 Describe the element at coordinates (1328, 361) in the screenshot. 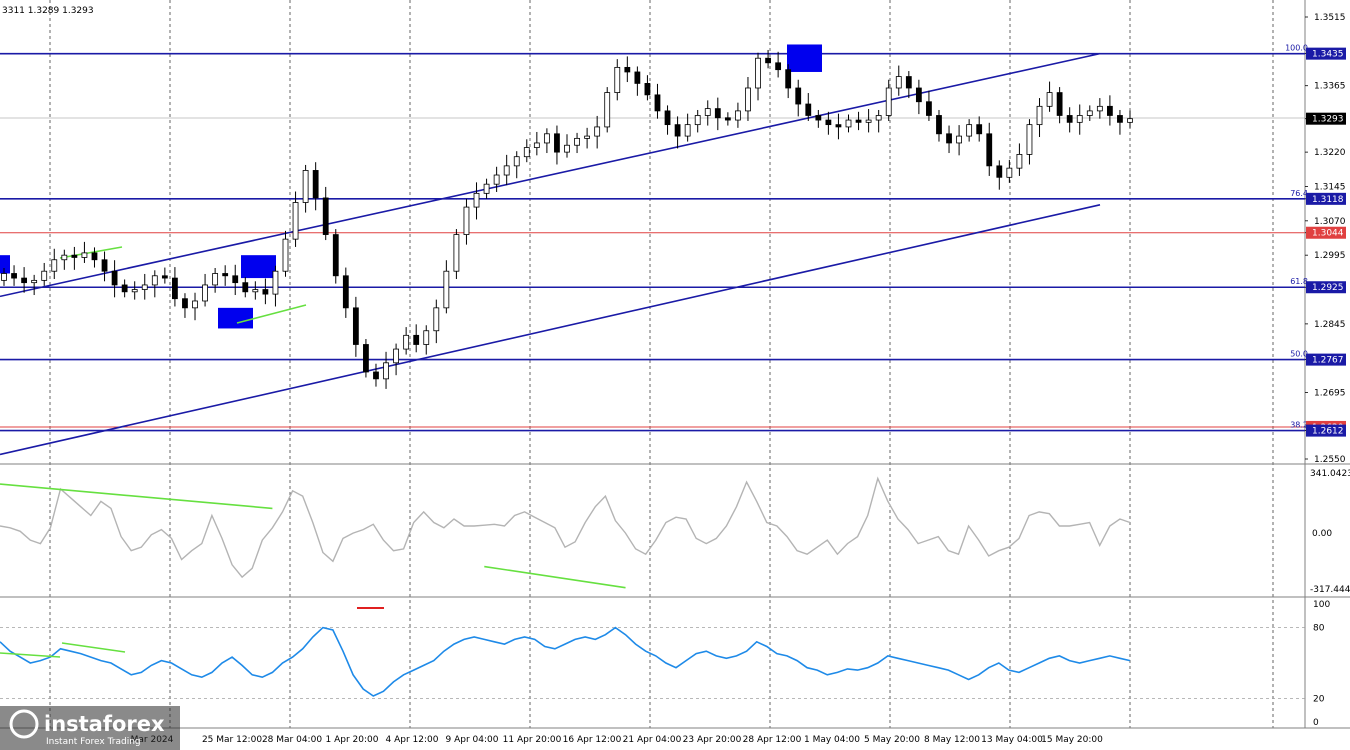

I see `y-label-12: 1.2767` at that location.